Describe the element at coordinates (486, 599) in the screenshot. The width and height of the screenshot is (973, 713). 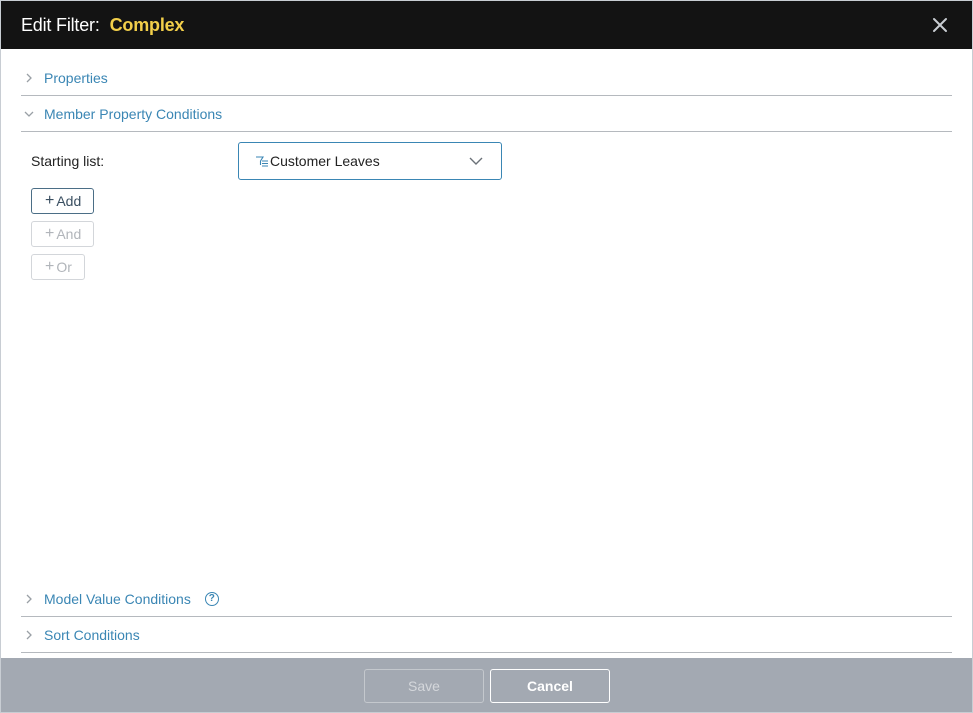
I see `section-model-value-conditions: Model Value Conditions ?` at that location.